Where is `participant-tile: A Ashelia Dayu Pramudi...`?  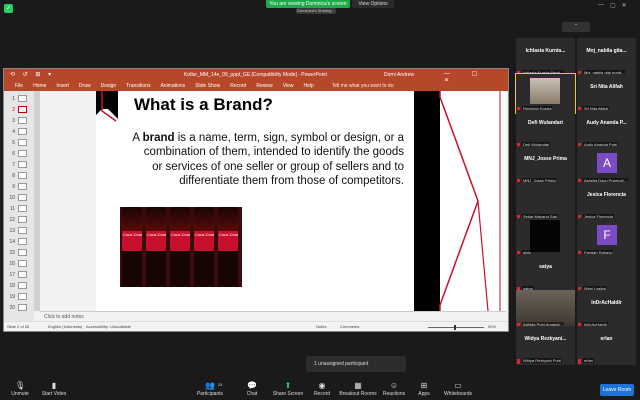
participant-tile: A Ashelia Dayu Pramudi... is located at coordinates (606, 165).